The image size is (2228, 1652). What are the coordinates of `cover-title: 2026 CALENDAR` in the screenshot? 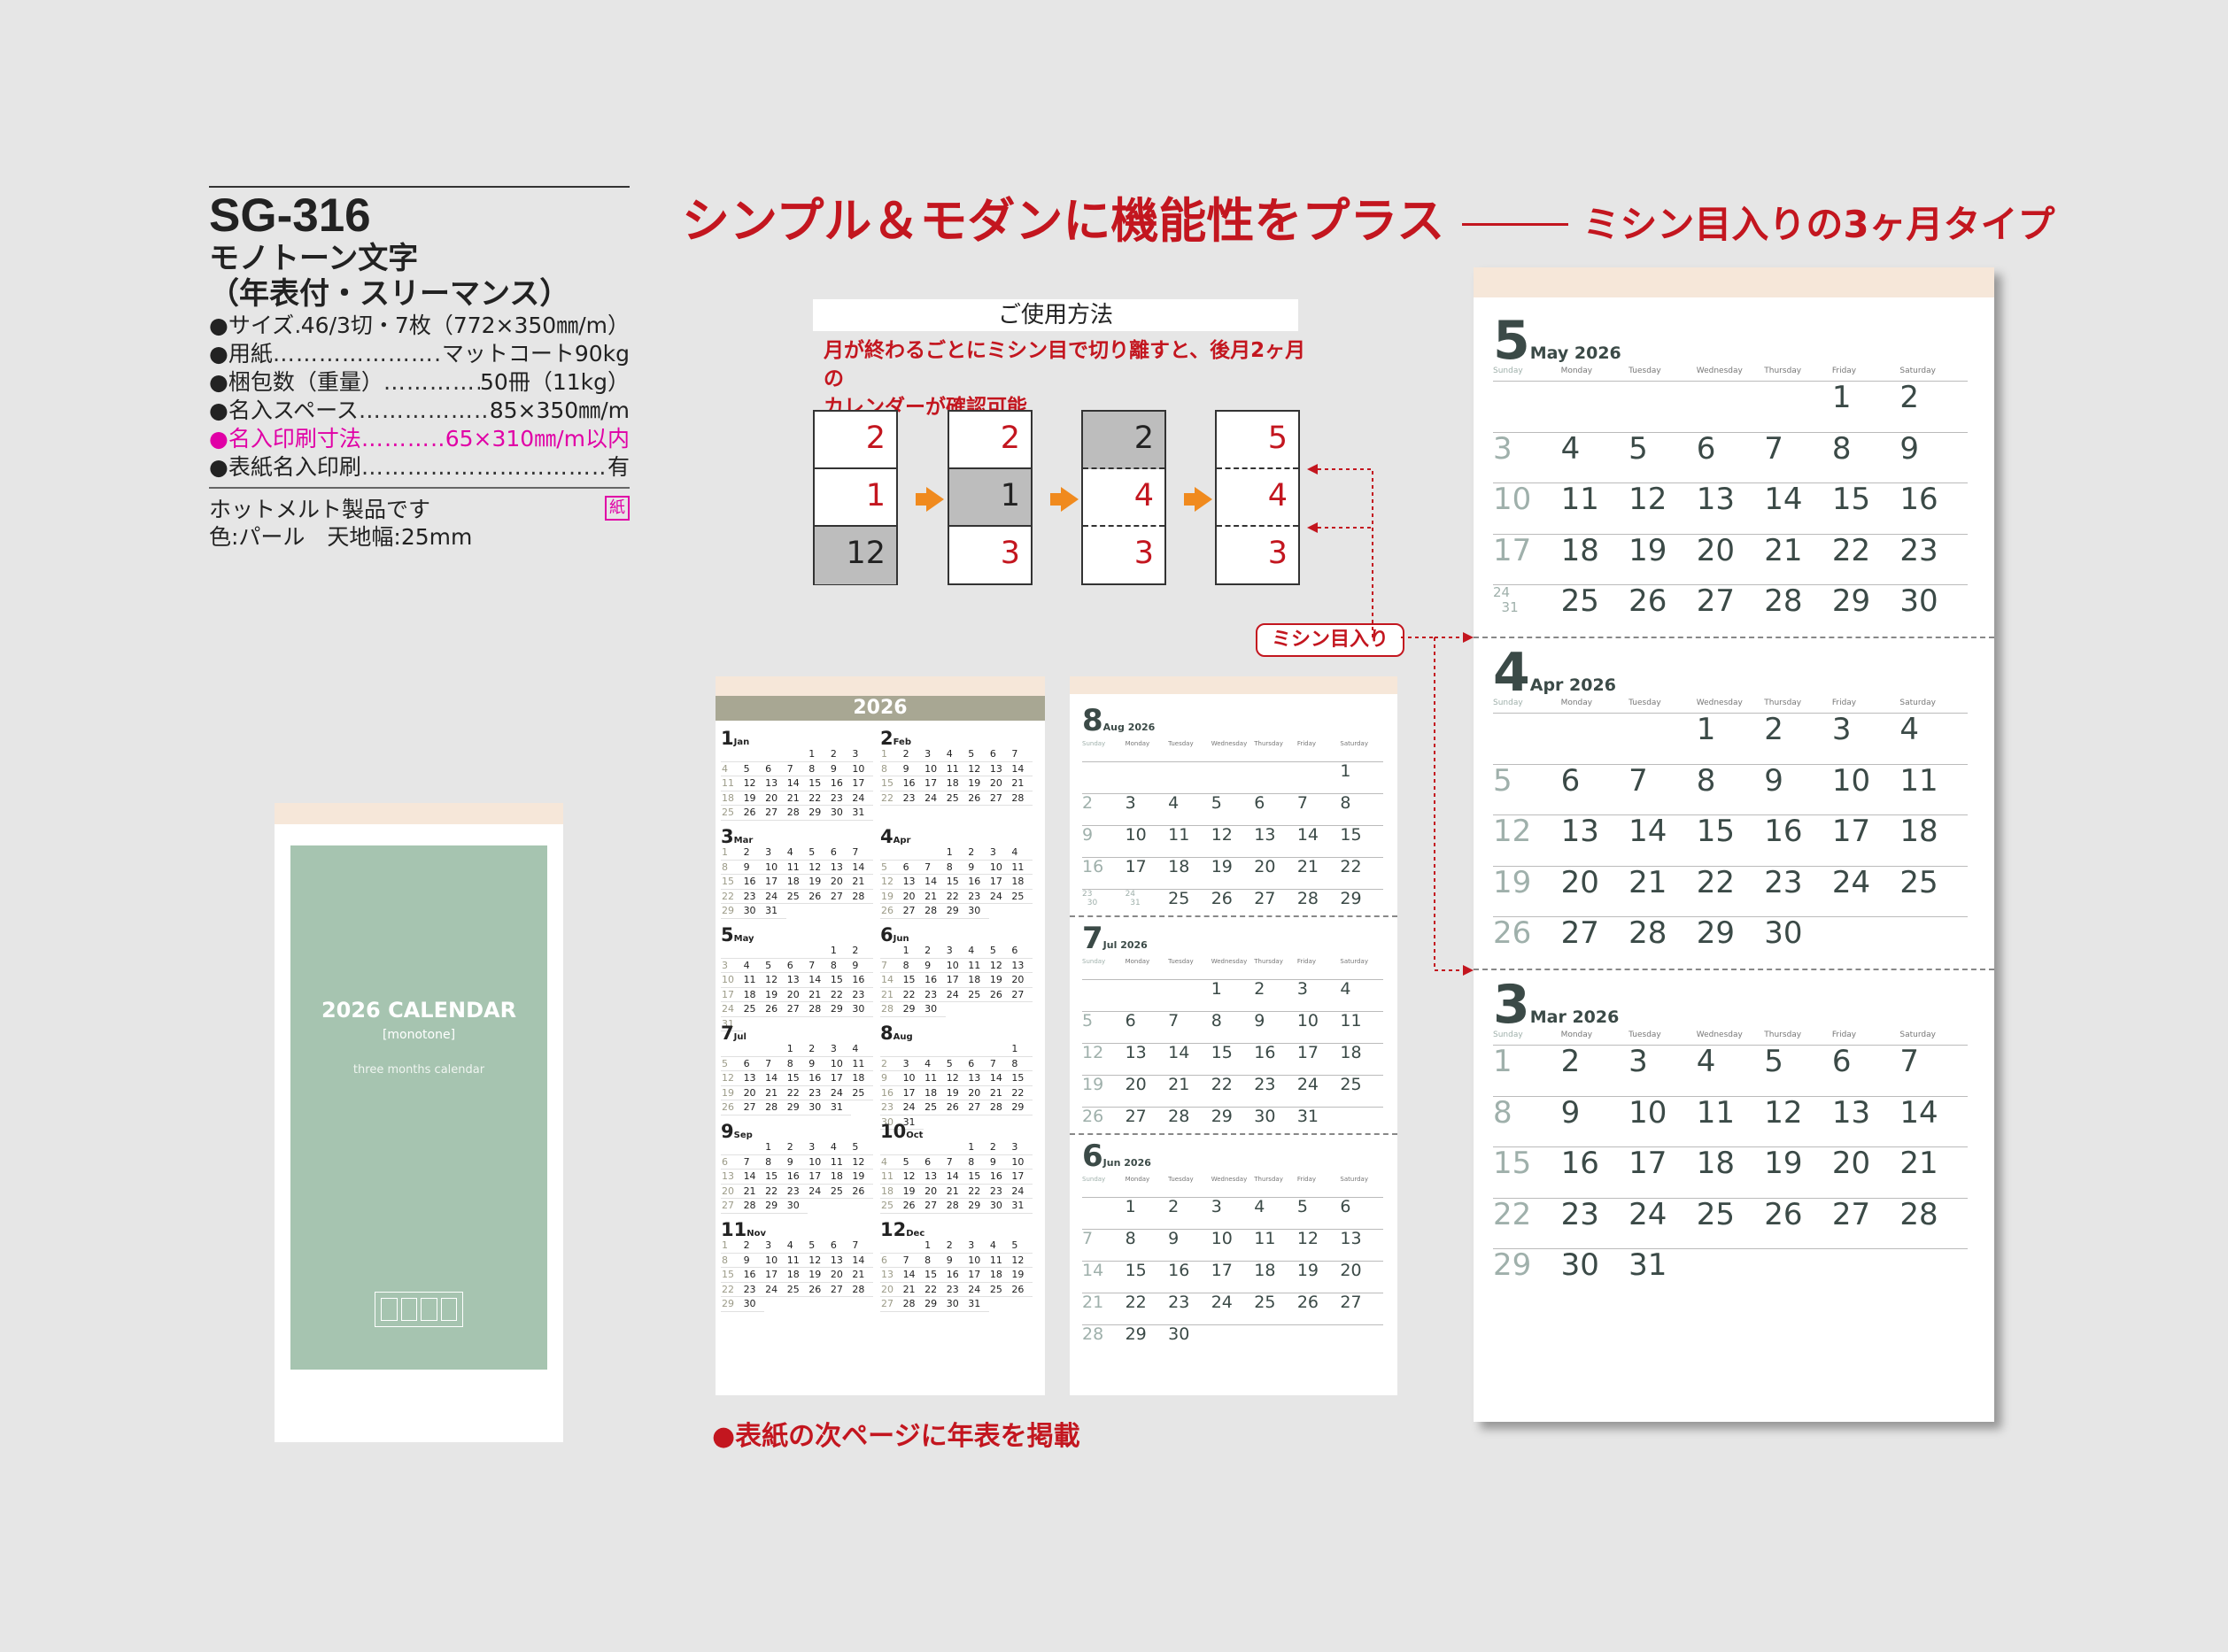 It's located at (419, 1010).